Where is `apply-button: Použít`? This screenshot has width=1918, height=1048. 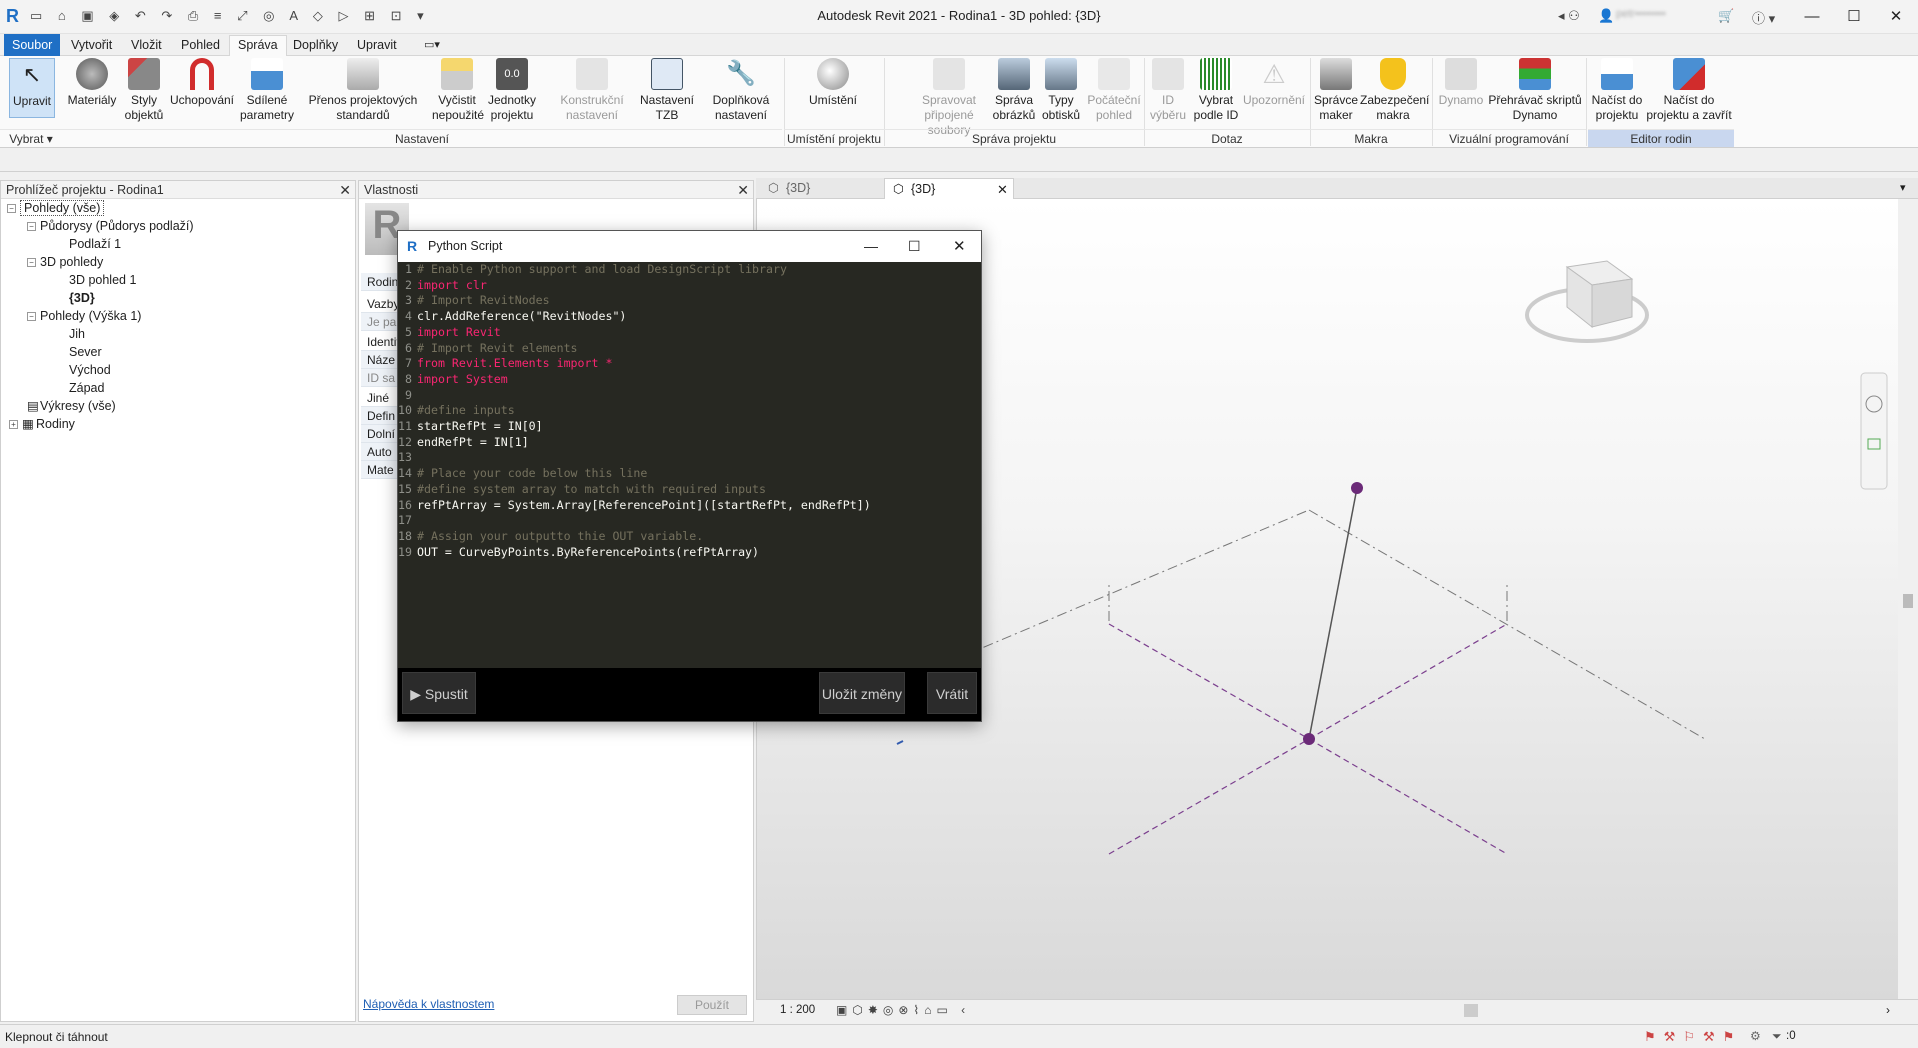
apply-button: Použít is located at coordinates (712, 1005).